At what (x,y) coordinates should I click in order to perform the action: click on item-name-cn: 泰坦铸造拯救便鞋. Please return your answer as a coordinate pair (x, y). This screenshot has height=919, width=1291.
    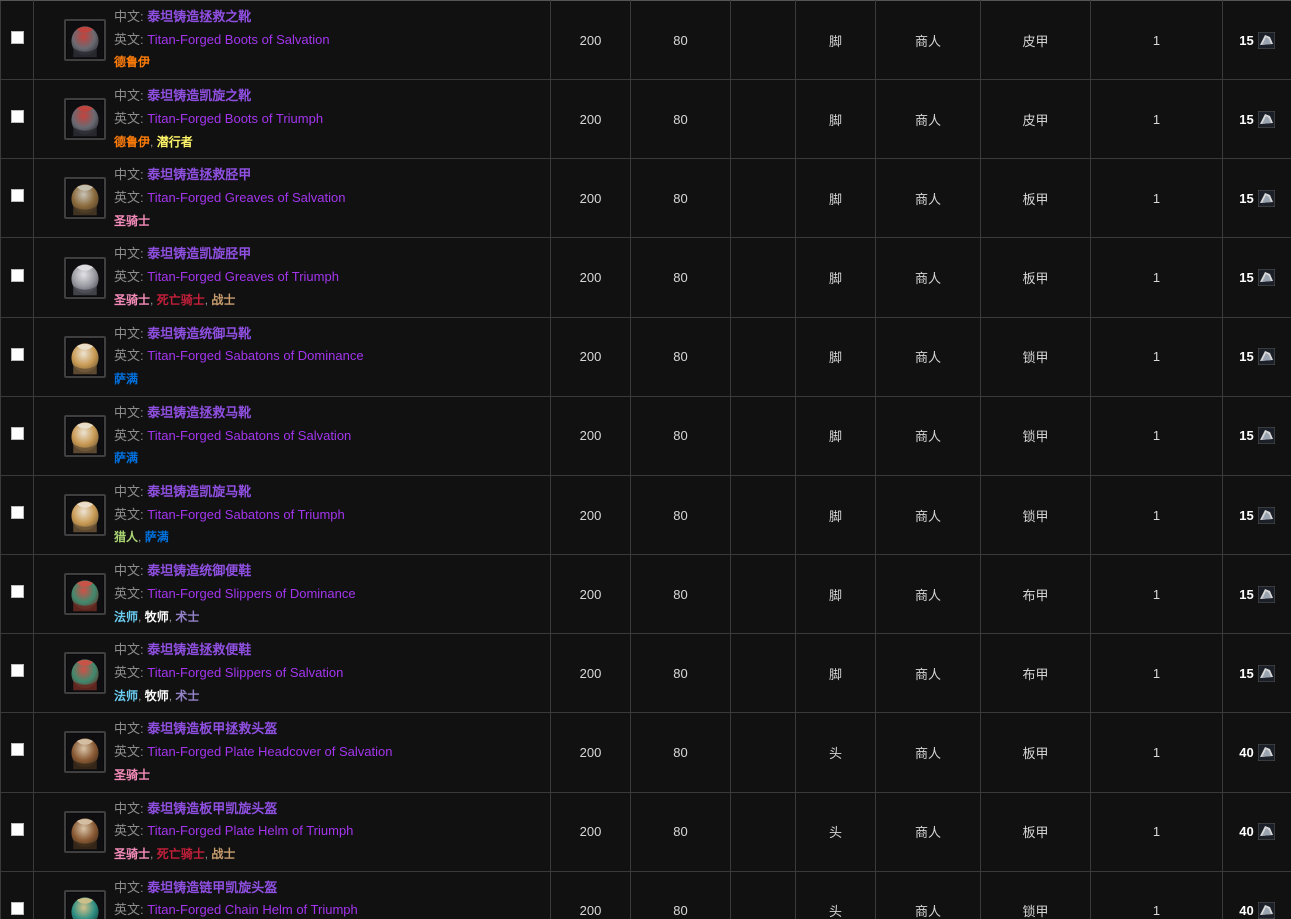
    Looking at the image, I should click on (199, 649).